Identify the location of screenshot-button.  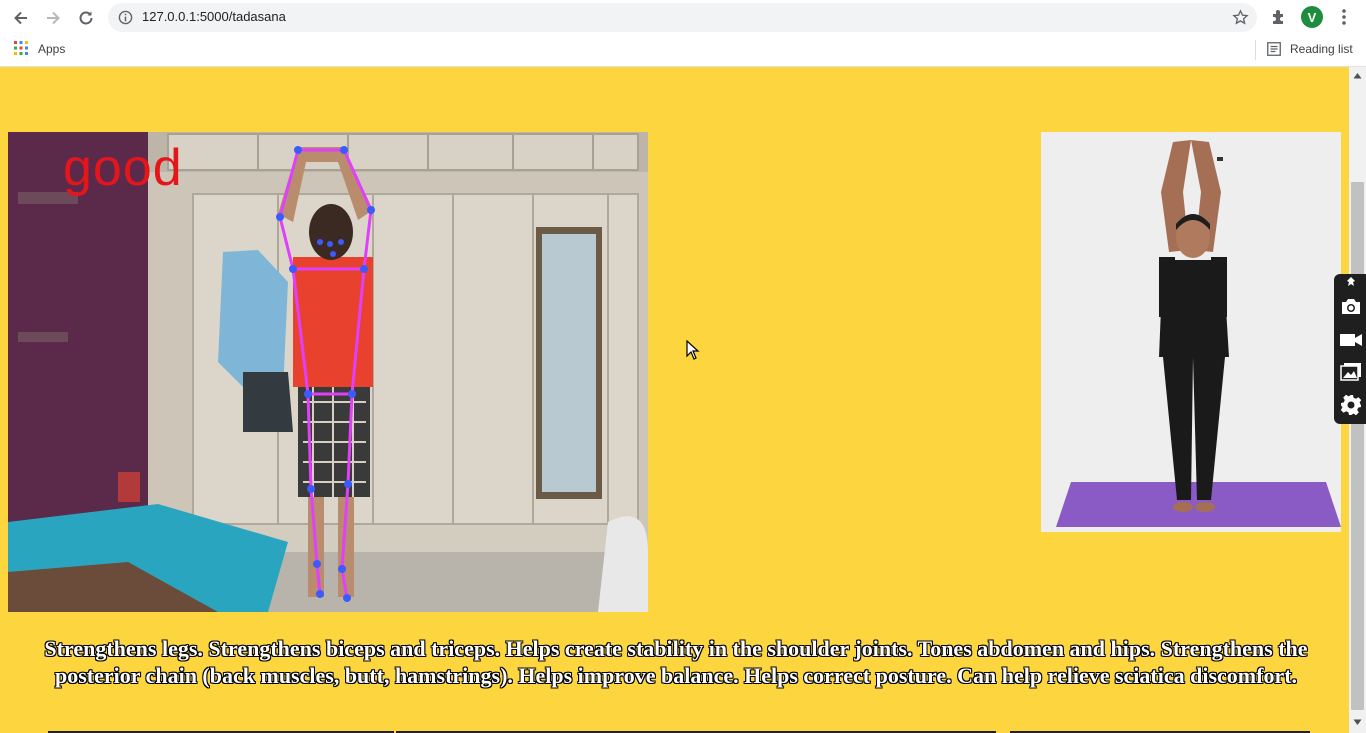
(1351, 306).